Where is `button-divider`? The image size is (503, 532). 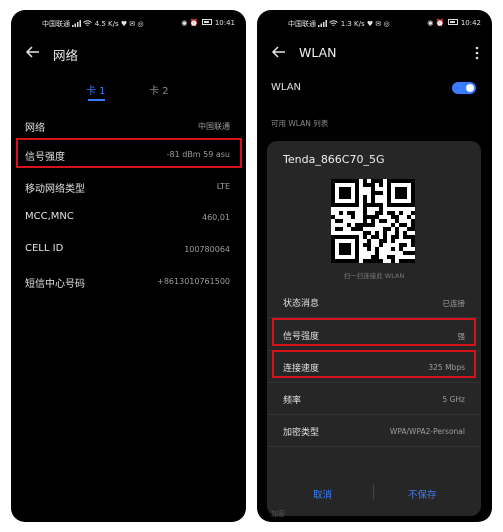
button-divider is located at coordinates (373, 492).